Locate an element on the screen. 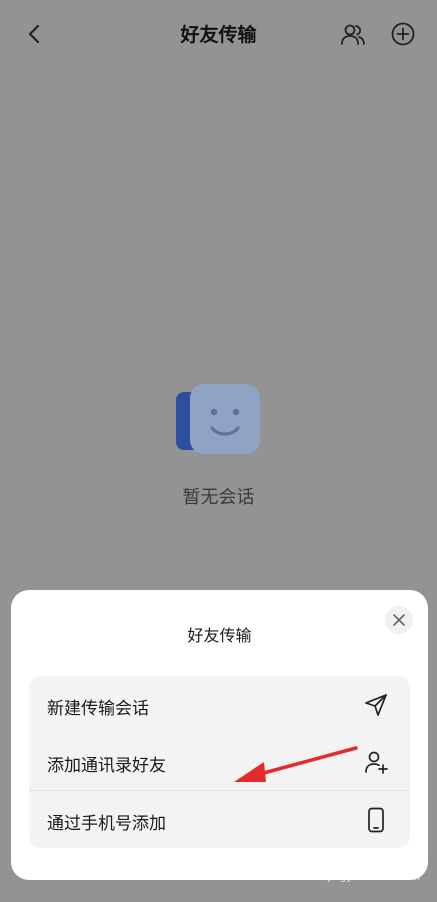 Image resolution: width=437 pixels, height=902 pixels. navigation-bar: 好友传输 is located at coordinates (218, 34).